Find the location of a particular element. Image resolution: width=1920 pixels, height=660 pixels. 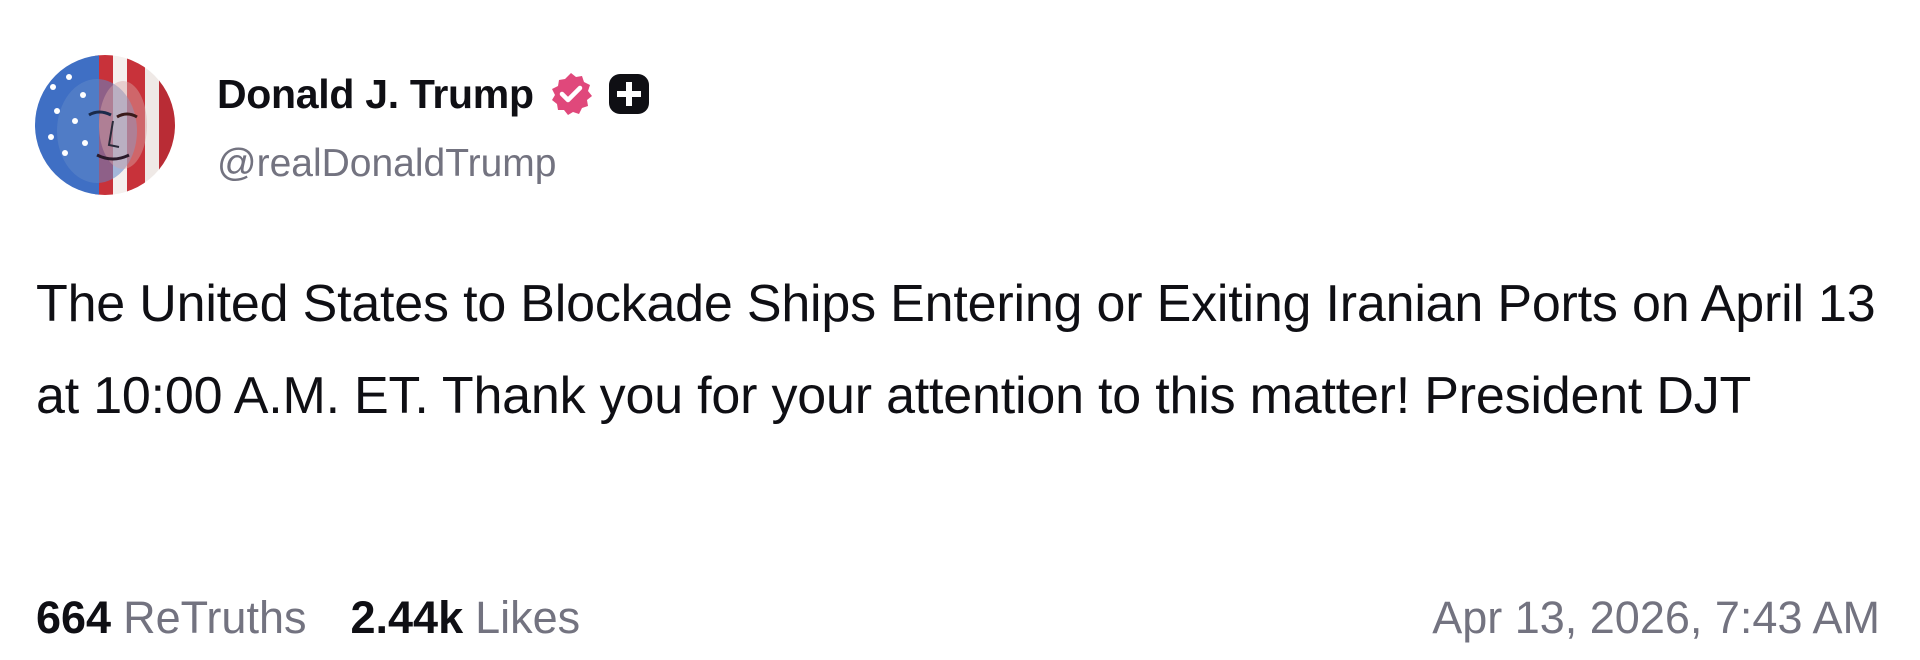

likes-count: 2.44k is located at coordinates (407, 617).